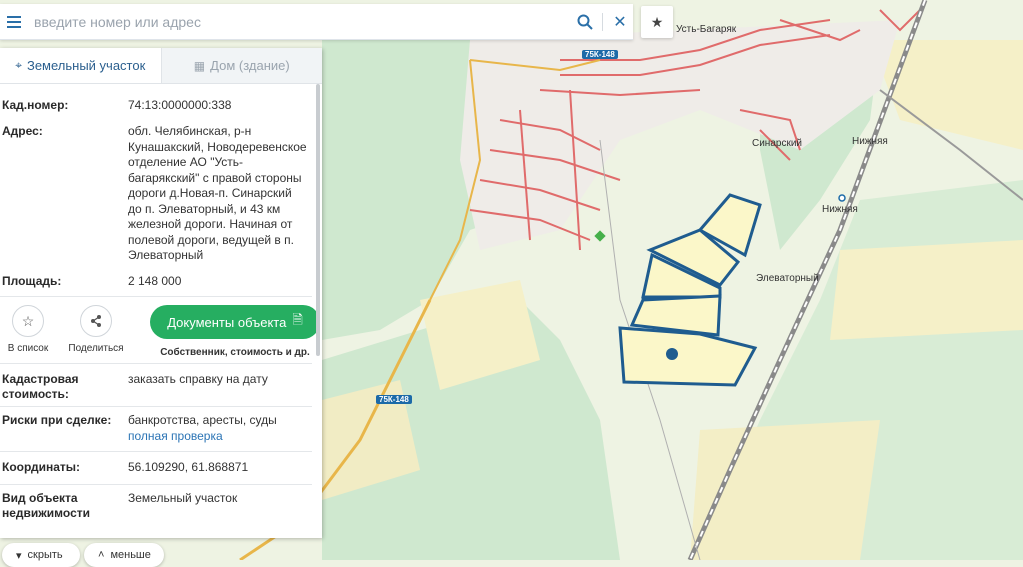 This screenshot has height=567, width=1023. I want to click on panel-tabs: ⌖ Земельный участок ▦ Дом (здание), so click(161, 66).